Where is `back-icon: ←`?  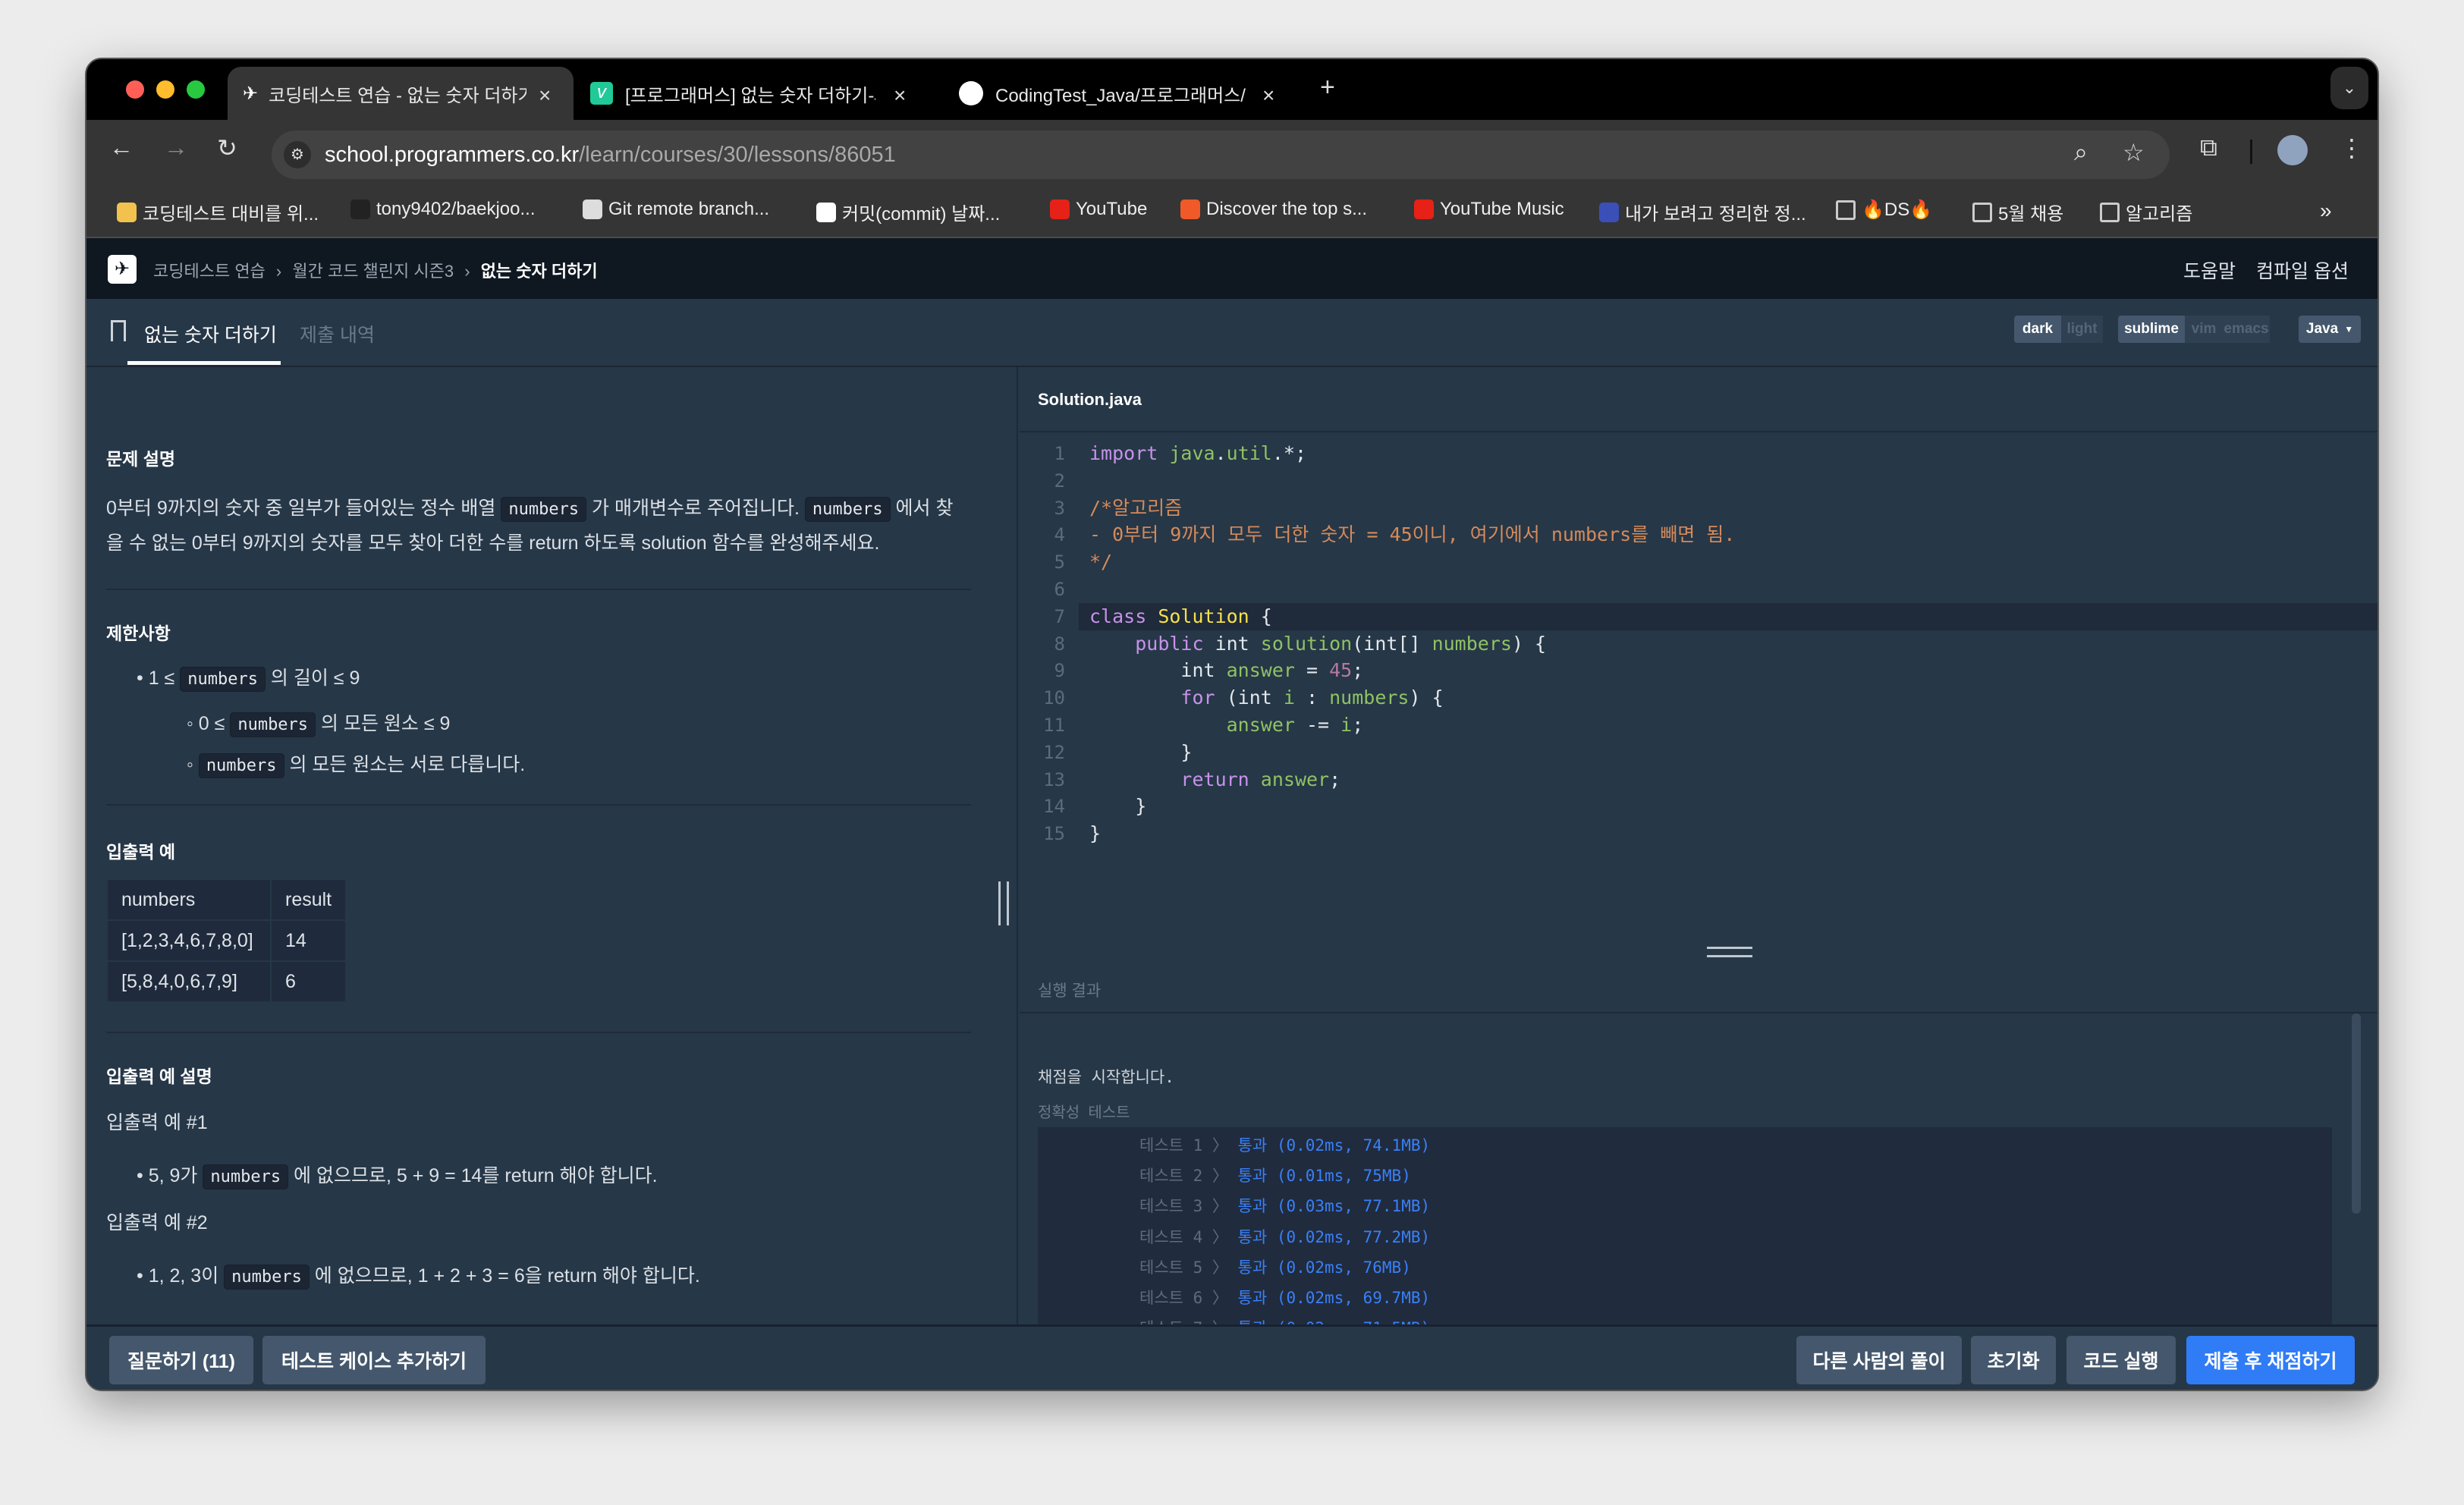 back-icon: ← is located at coordinates (121, 148).